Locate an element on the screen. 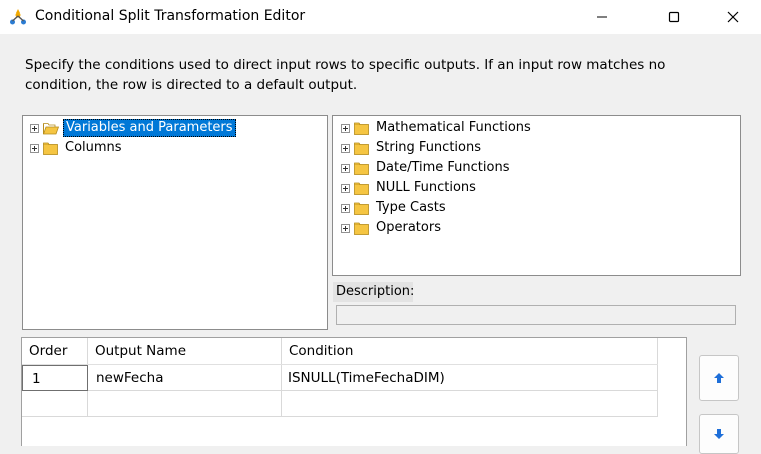  condition-cell is located at coordinates (470, 404).